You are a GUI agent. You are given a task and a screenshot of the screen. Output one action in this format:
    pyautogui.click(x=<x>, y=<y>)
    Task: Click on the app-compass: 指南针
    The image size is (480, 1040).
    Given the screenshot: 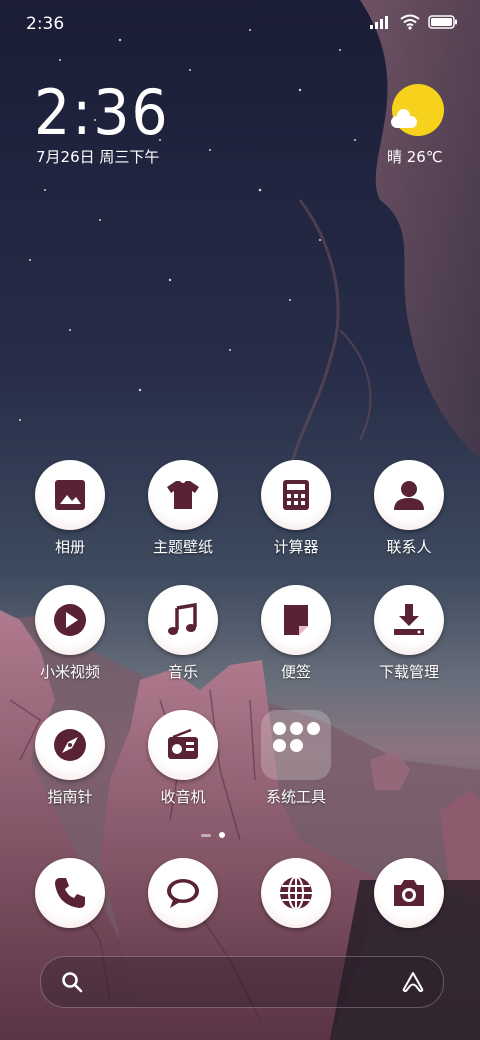 What is the action you would take?
    pyautogui.click(x=70, y=758)
    